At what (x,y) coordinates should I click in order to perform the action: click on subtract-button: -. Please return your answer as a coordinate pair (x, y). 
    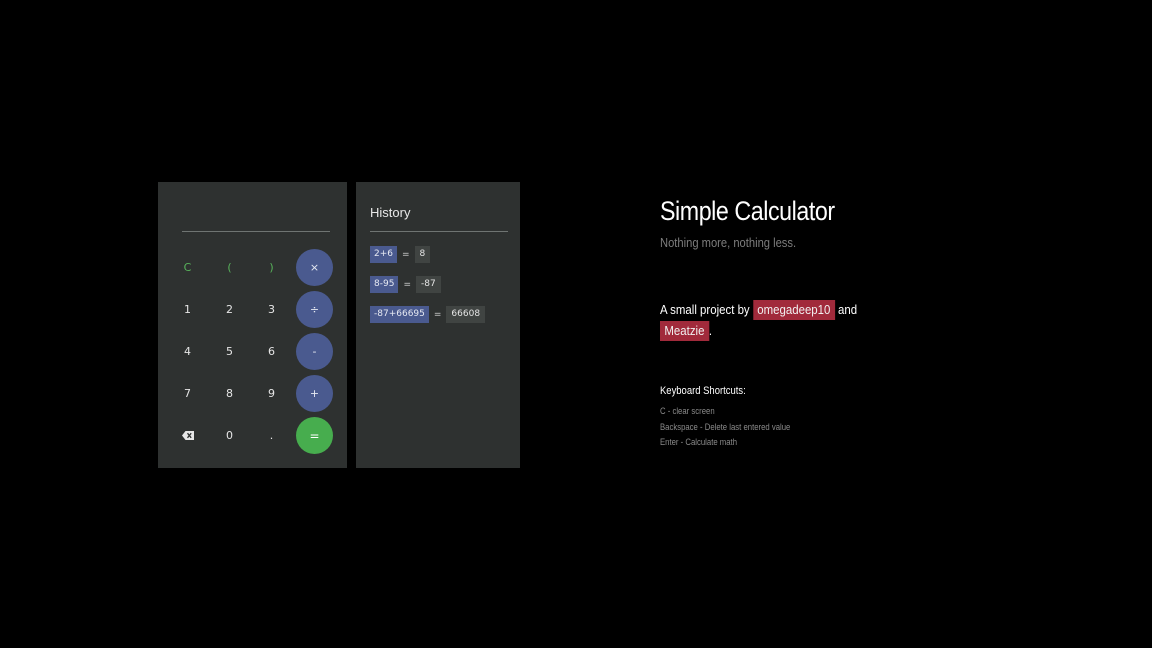
    Looking at the image, I should click on (314, 351).